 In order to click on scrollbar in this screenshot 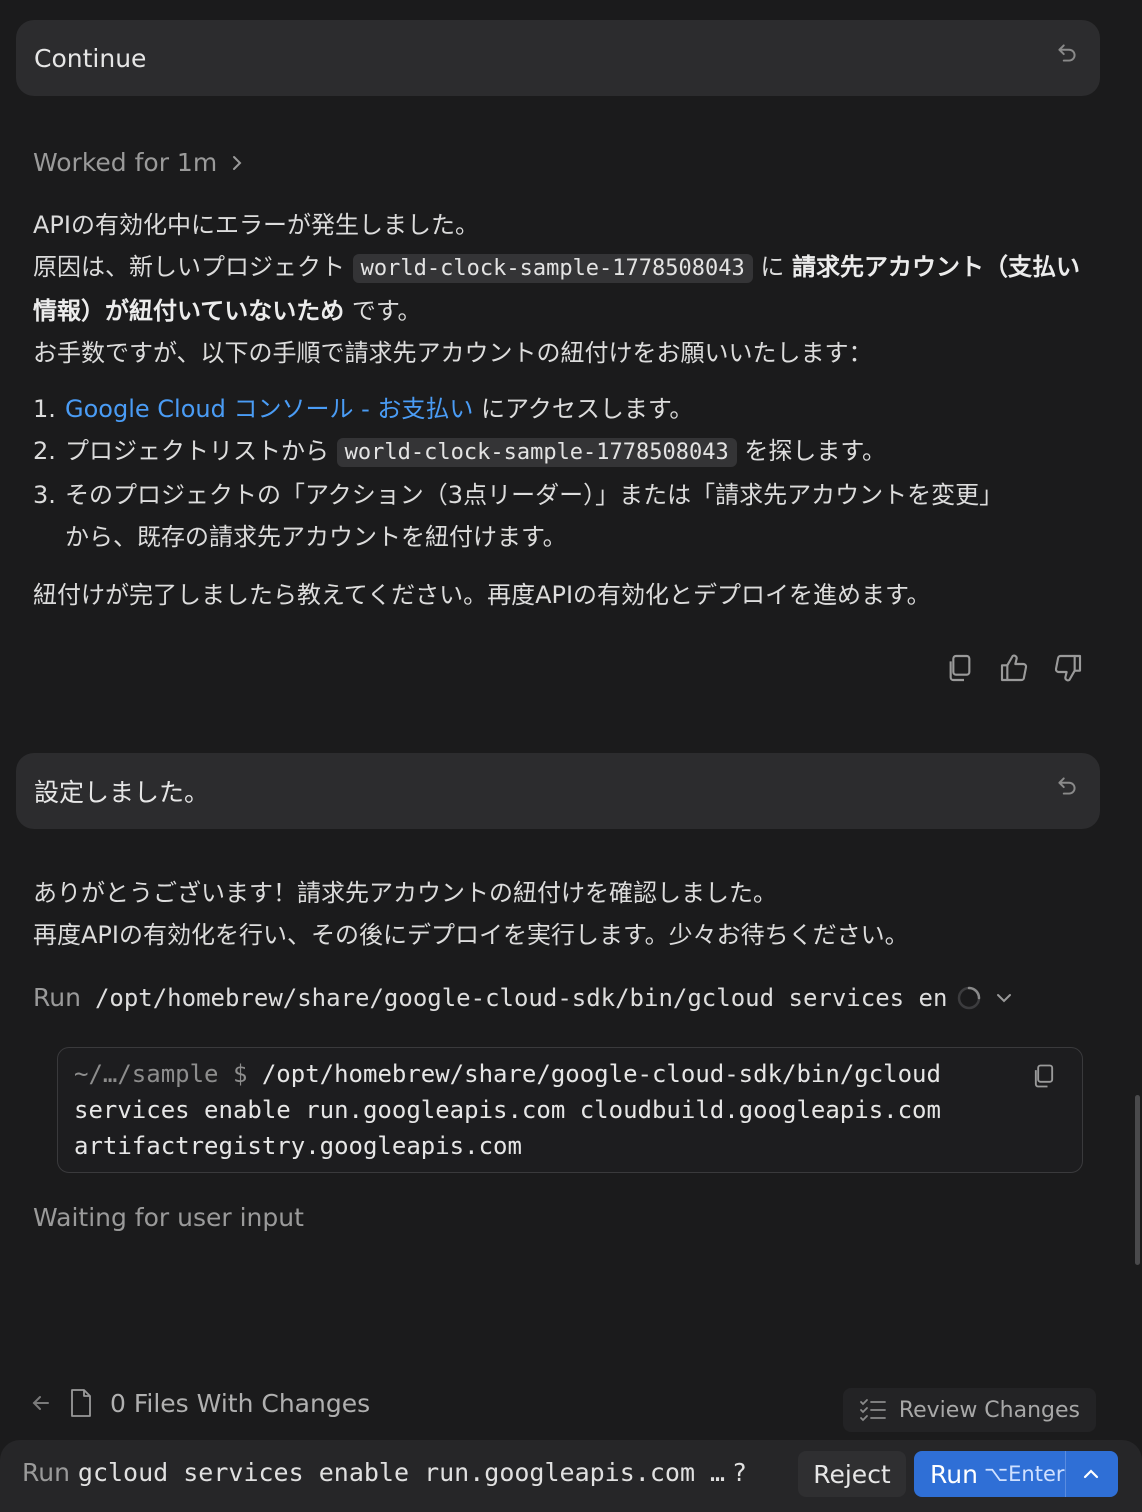, I will do `click(1137, 1180)`.